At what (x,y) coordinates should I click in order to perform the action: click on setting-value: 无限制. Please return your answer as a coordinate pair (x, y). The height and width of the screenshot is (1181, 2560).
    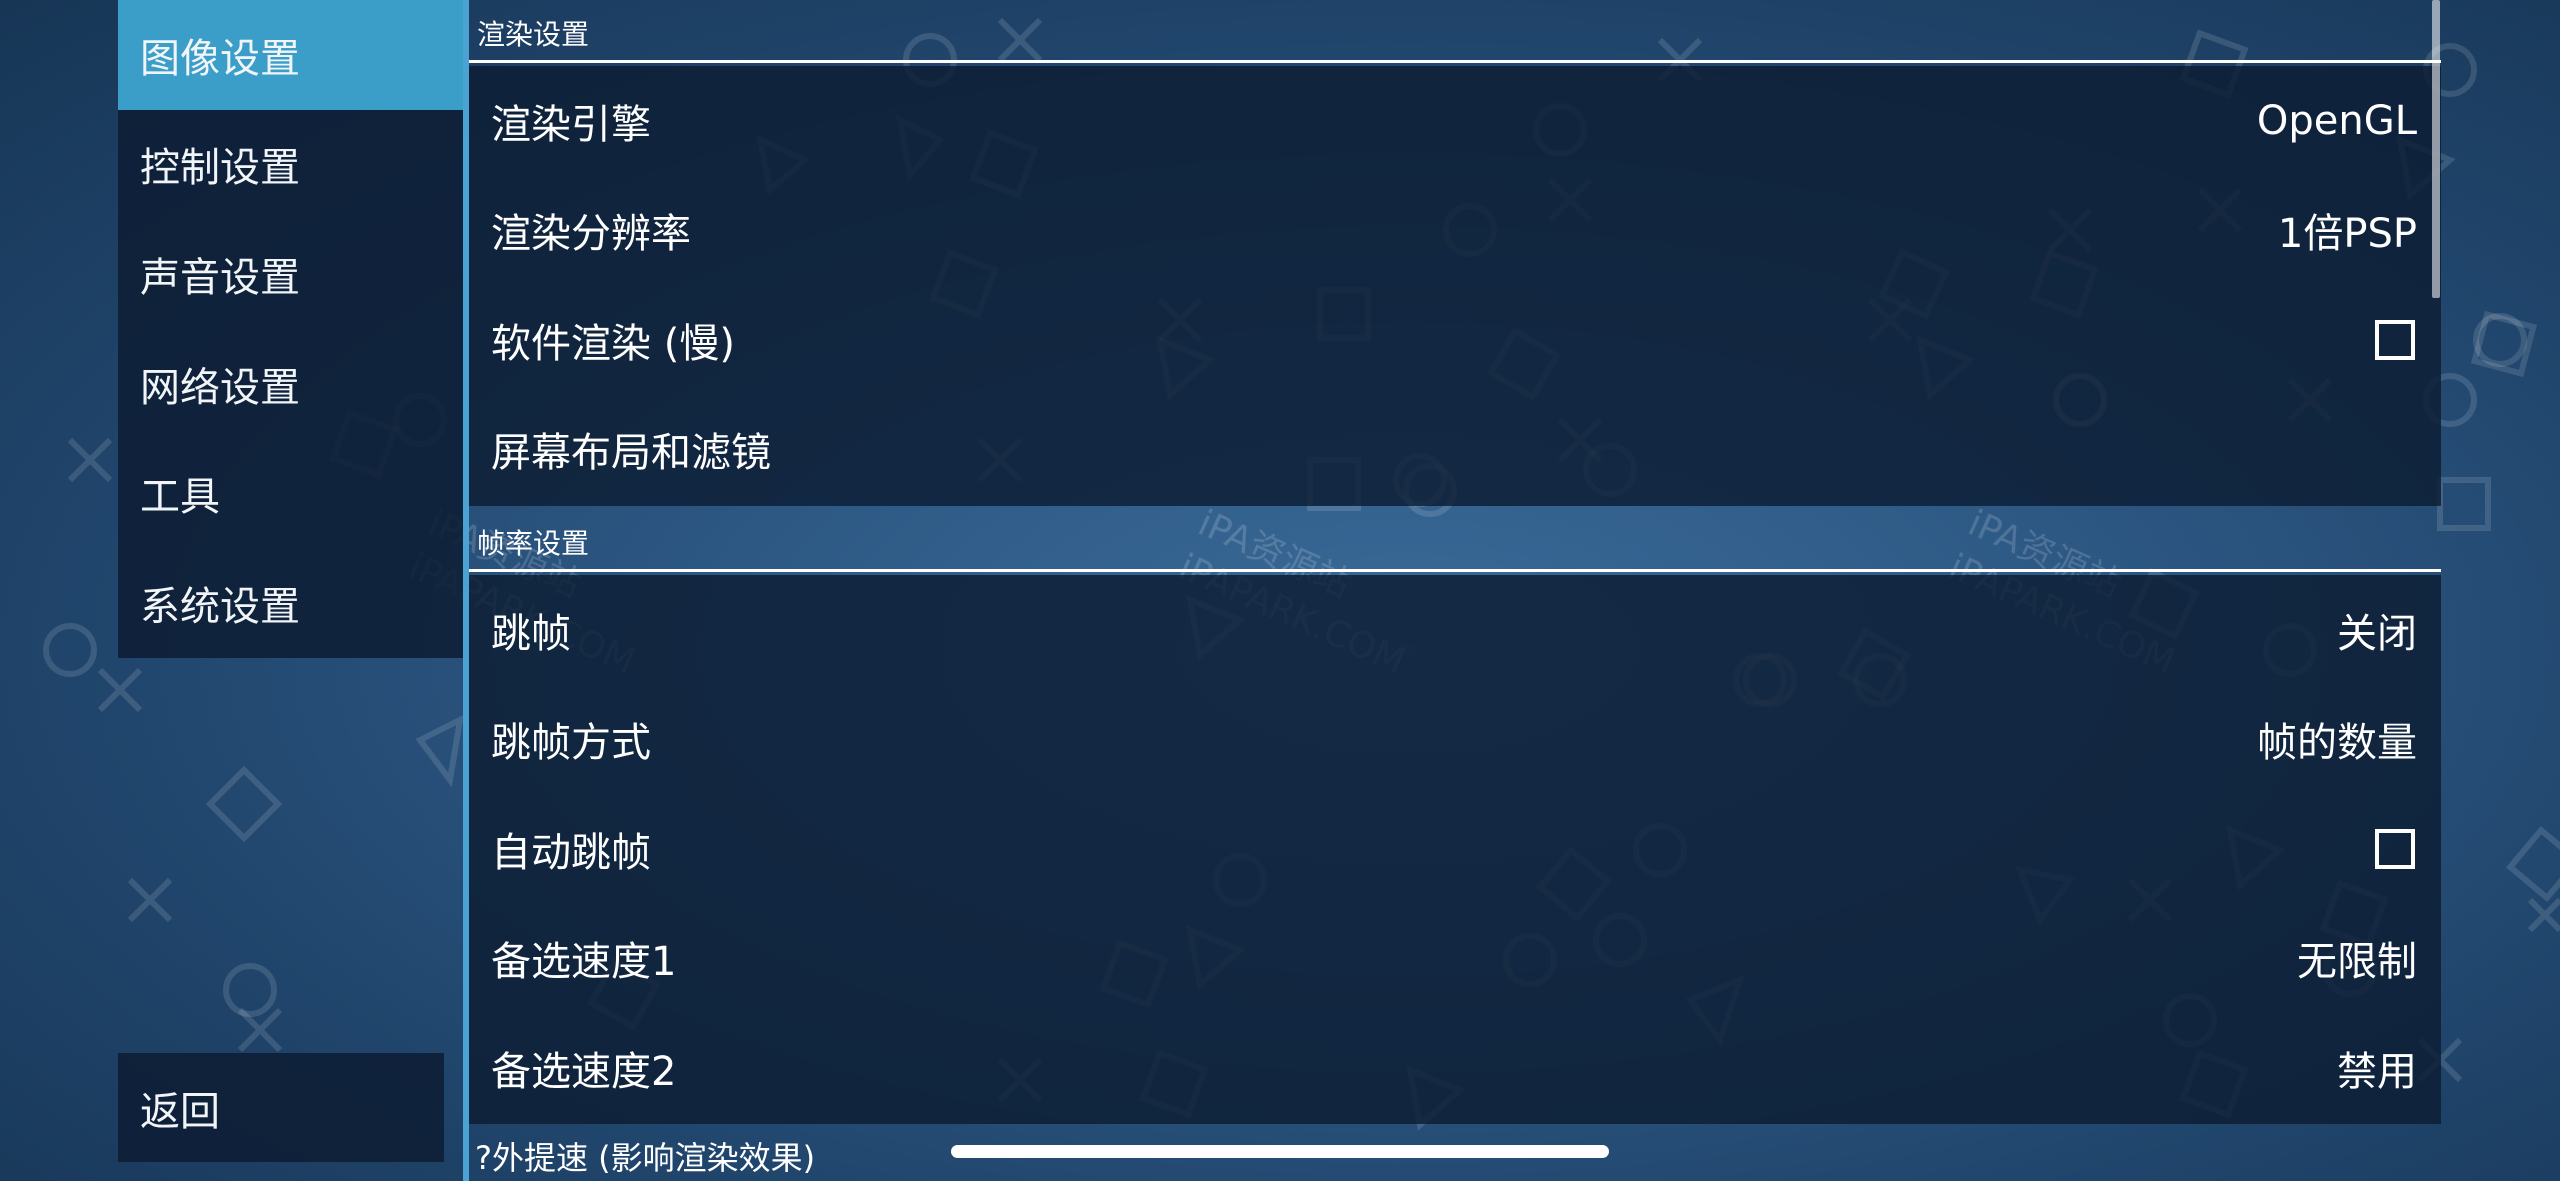
    Looking at the image, I should click on (2357, 962).